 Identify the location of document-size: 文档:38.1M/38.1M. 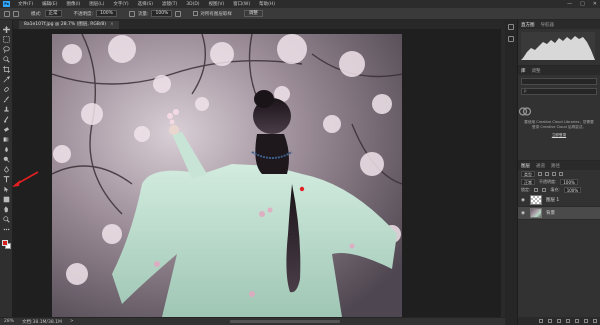
(42, 322).